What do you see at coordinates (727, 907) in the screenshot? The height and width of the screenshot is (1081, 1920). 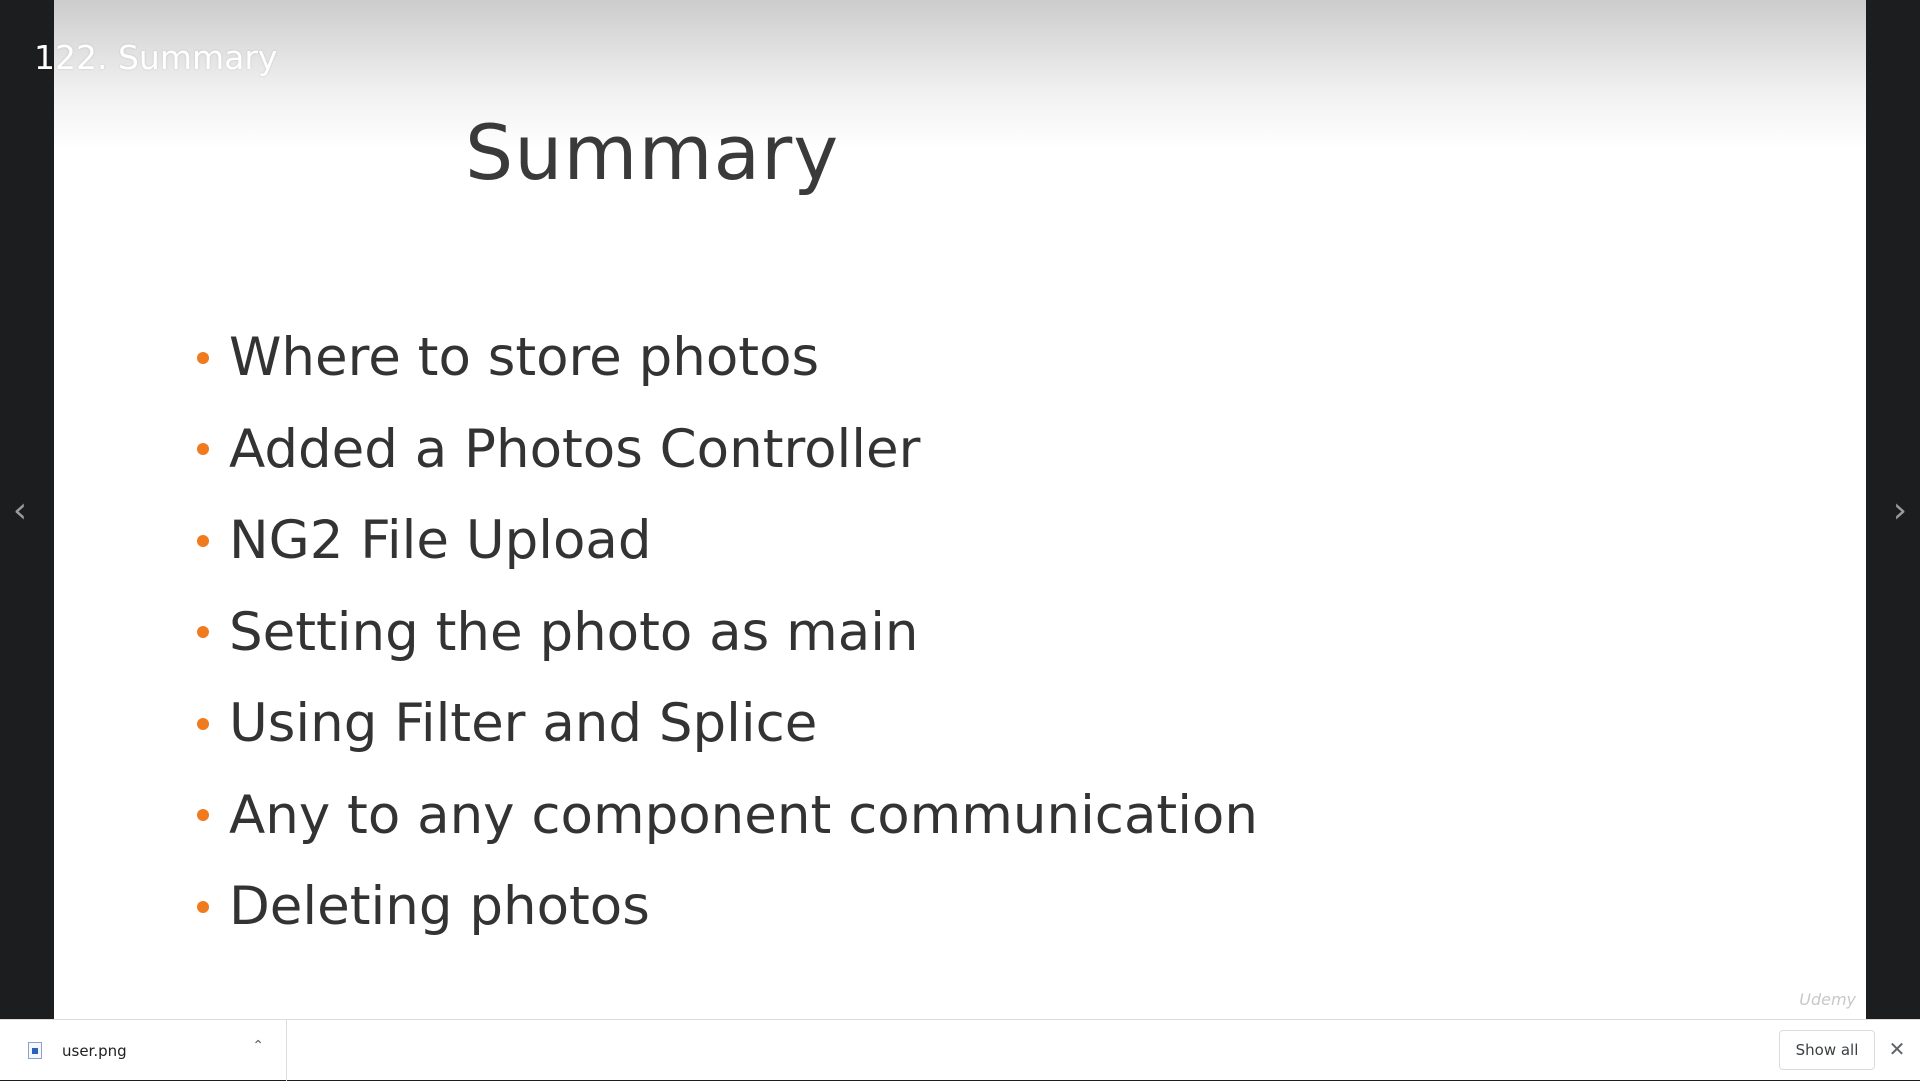 I see `bullet-item: Deleting photos` at bounding box center [727, 907].